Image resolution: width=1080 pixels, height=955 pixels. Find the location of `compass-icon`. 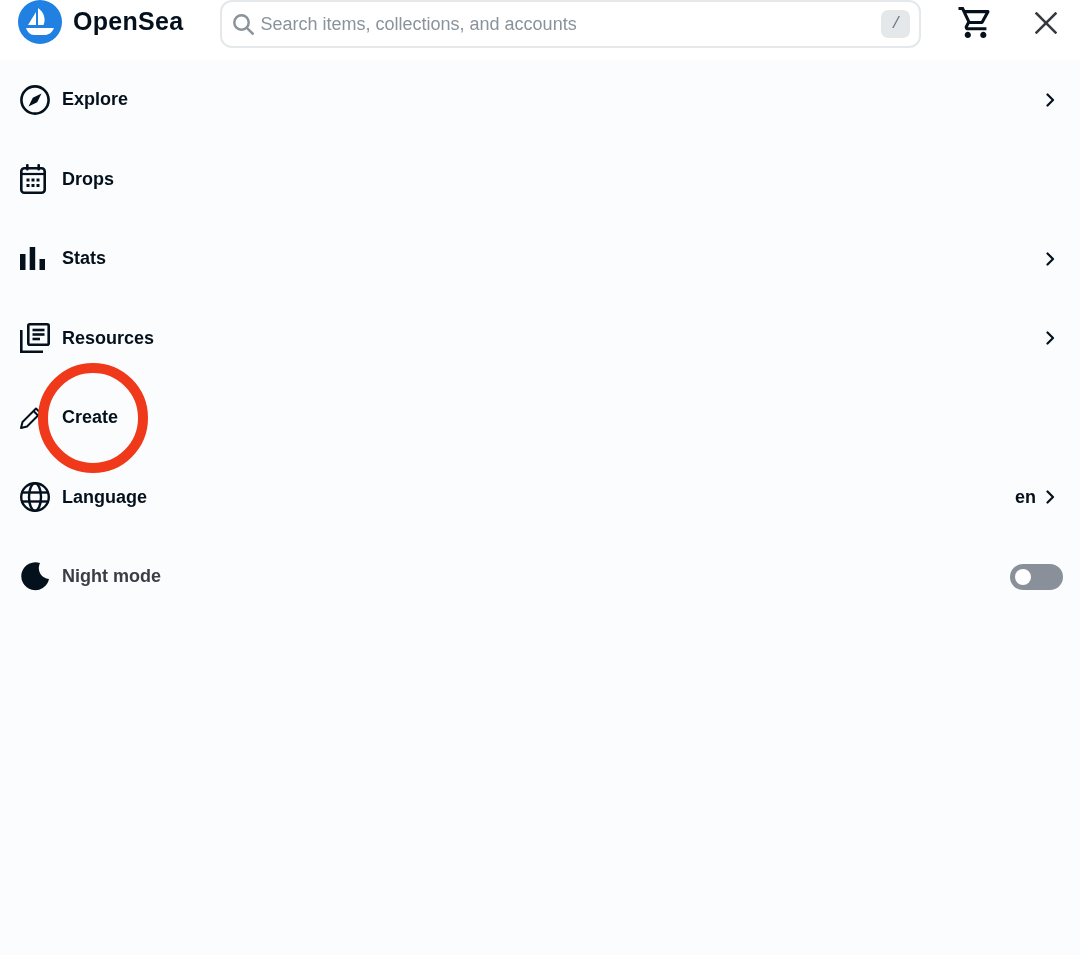

compass-icon is located at coordinates (35, 99).